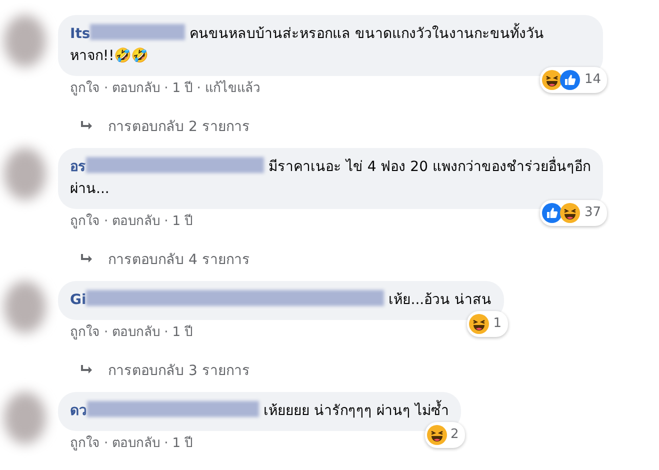 The height and width of the screenshot is (470, 659). What do you see at coordinates (165, 126) in the screenshot?
I see `view-replies-link: การตอบกลับ 2 รายการ` at bounding box center [165, 126].